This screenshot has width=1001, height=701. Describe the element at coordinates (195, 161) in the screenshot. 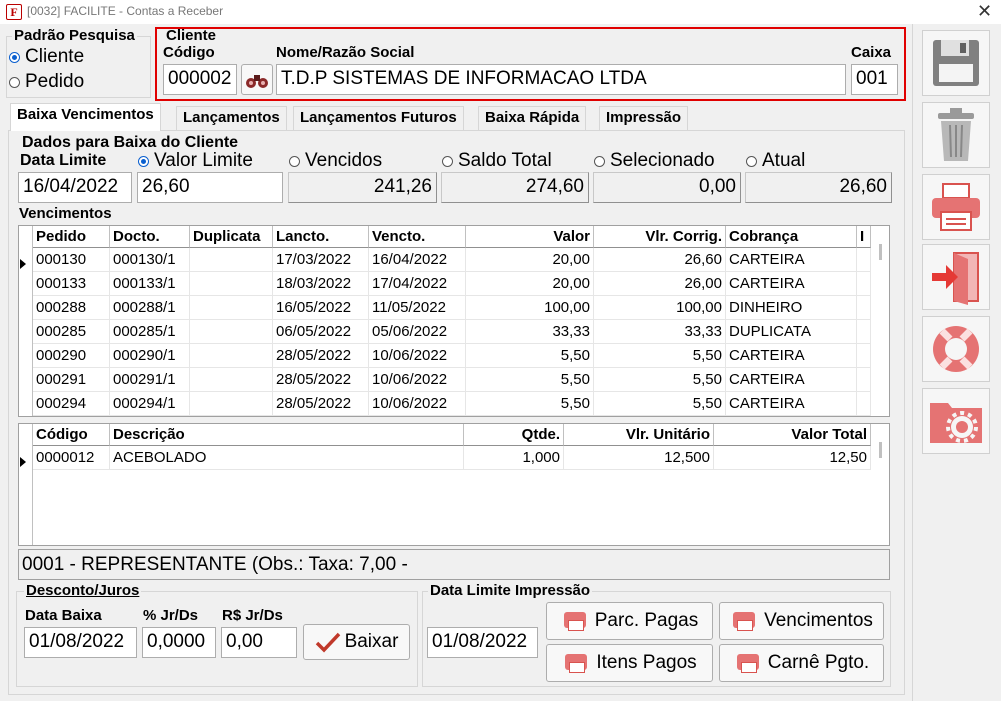

I see `radio-valor-limite: Valor Limite` at that location.